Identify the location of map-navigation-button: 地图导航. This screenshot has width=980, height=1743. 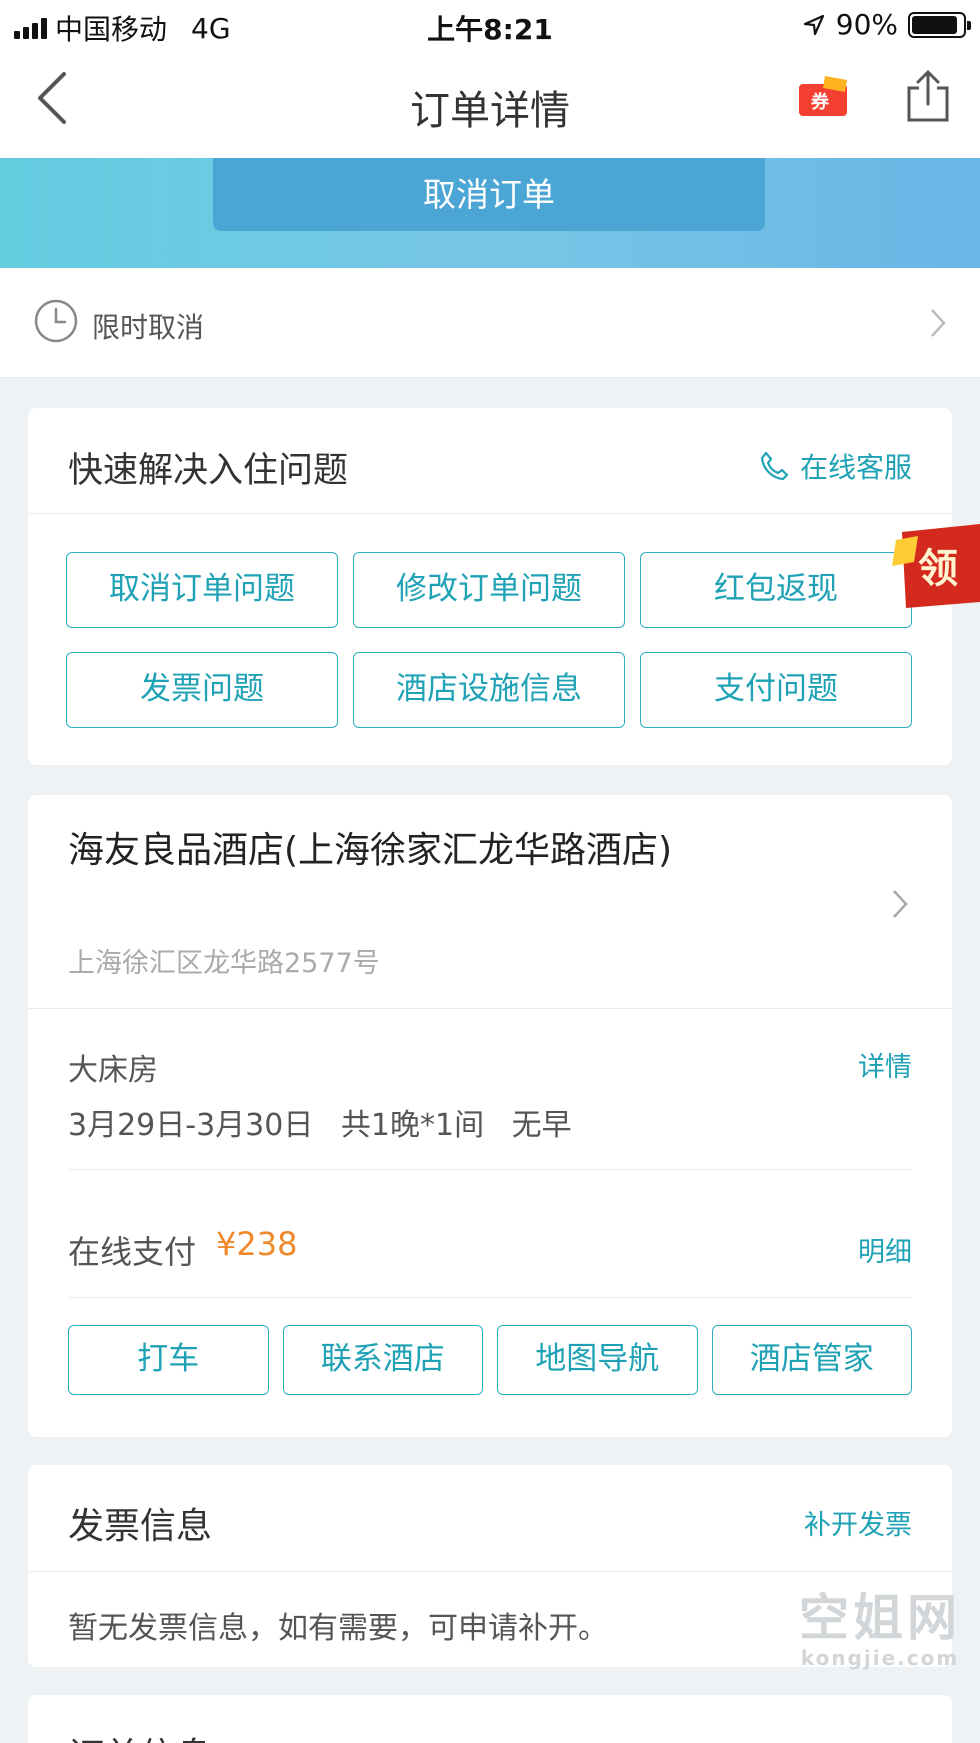
(597, 1360).